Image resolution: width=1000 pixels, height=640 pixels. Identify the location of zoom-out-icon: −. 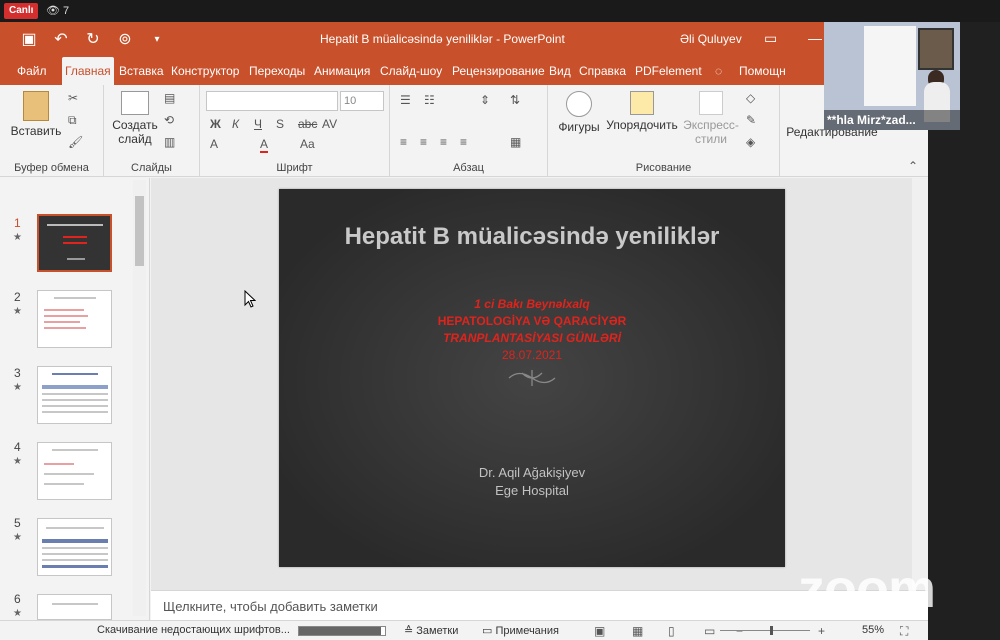
(739, 631).